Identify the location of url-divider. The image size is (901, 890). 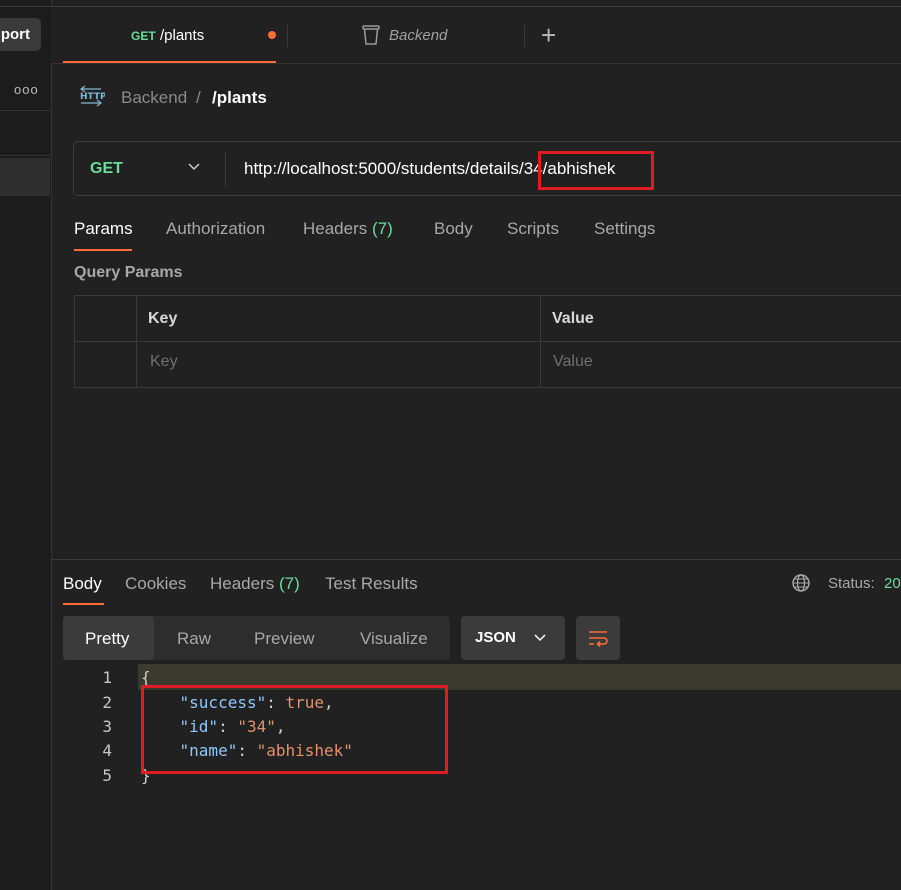
(225, 169).